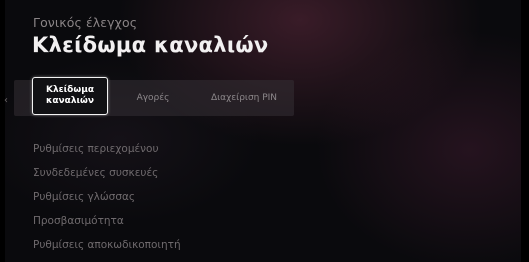  I want to click on screen-border-right, so click(525, 131).